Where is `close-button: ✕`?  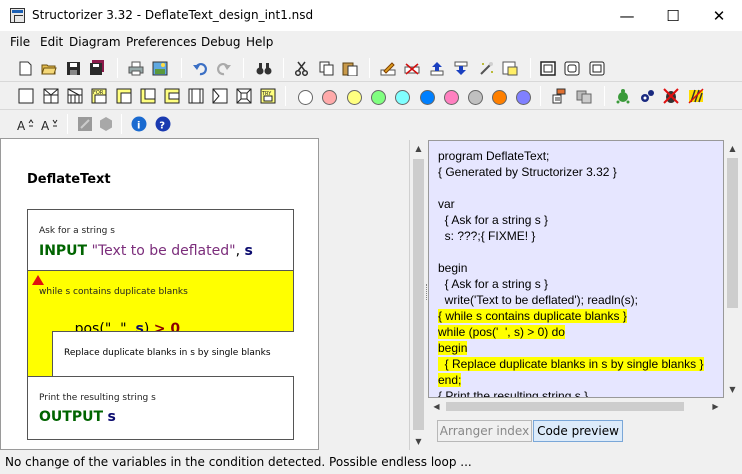 close-button: ✕ is located at coordinates (719, 15).